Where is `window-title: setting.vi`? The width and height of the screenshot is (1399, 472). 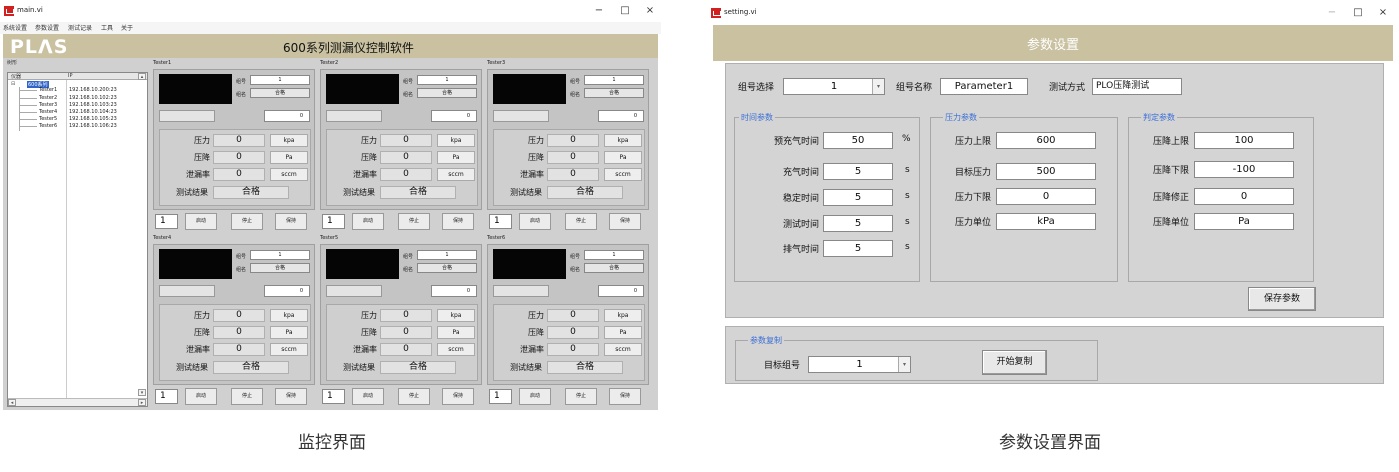
window-title: setting.vi is located at coordinates (740, 12).